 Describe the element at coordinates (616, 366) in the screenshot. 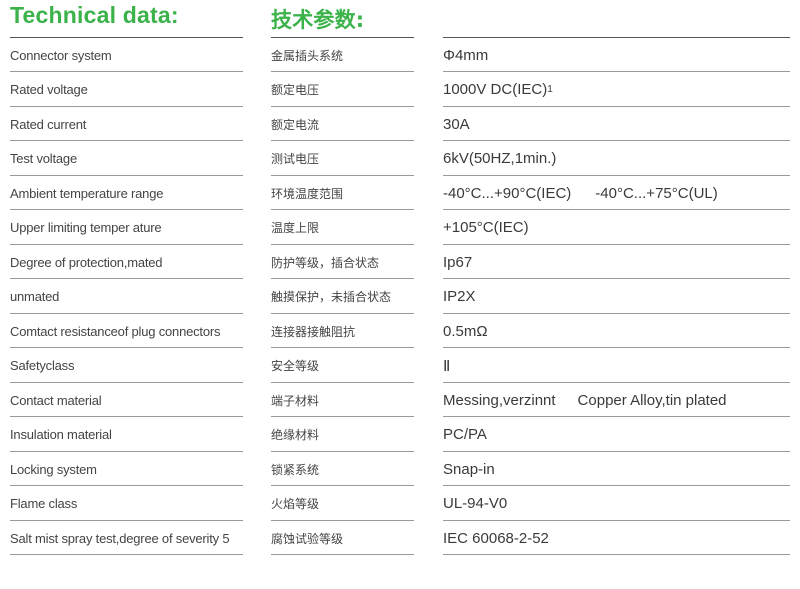

I see `spec-value: Ⅱ` at that location.